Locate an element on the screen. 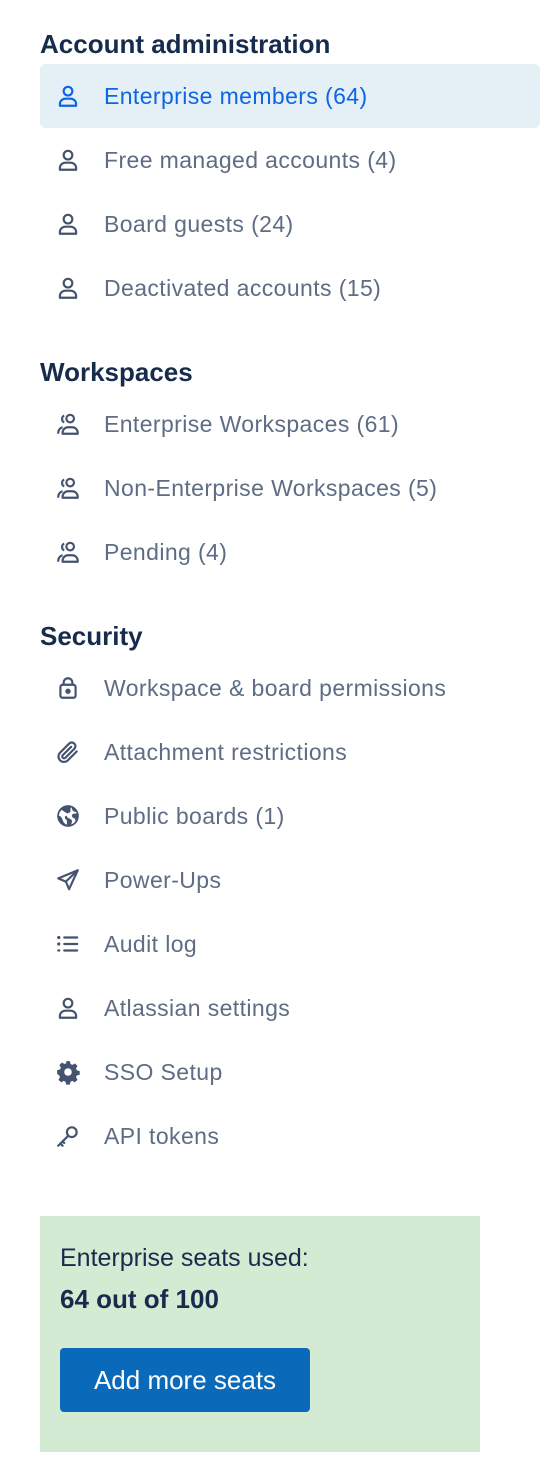  nav-item-workspace-board-permissions: Workspace & board permissions is located at coordinates (290, 688).